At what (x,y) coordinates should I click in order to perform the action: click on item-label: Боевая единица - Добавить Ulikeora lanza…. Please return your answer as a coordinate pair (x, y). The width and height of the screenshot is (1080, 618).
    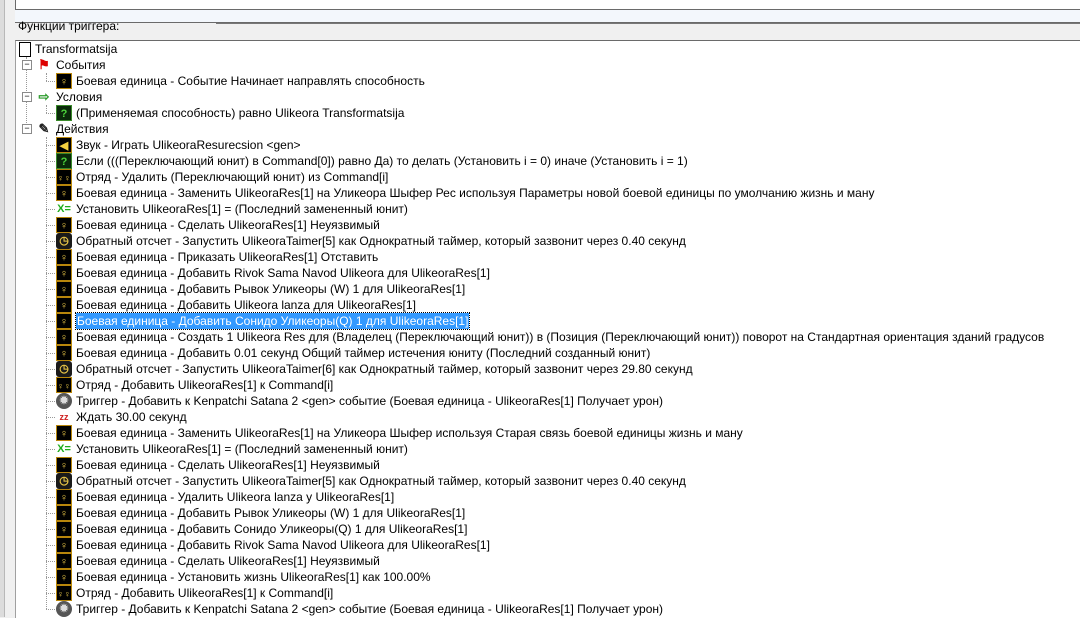
    Looking at the image, I should click on (246, 305).